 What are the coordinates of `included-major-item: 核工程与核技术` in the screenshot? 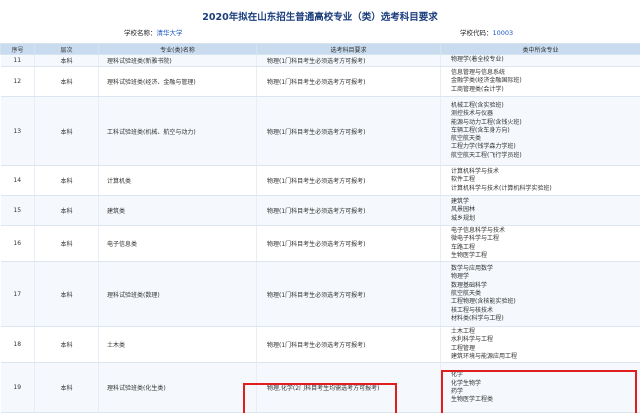 It's located at (472, 310).